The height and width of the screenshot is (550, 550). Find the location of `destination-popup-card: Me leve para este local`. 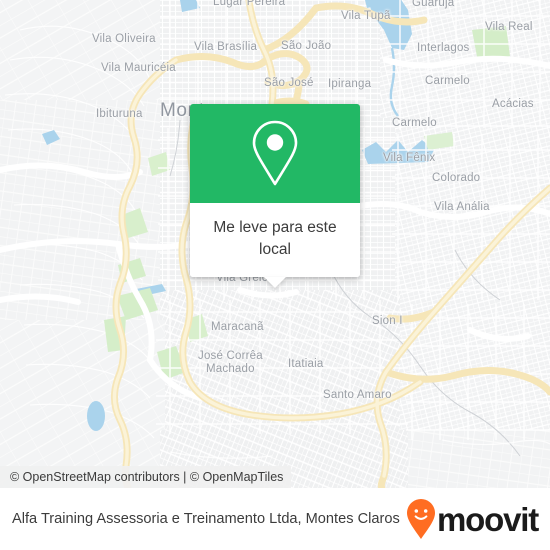

destination-popup-card: Me leve para este local is located at coordinates (275, 196).